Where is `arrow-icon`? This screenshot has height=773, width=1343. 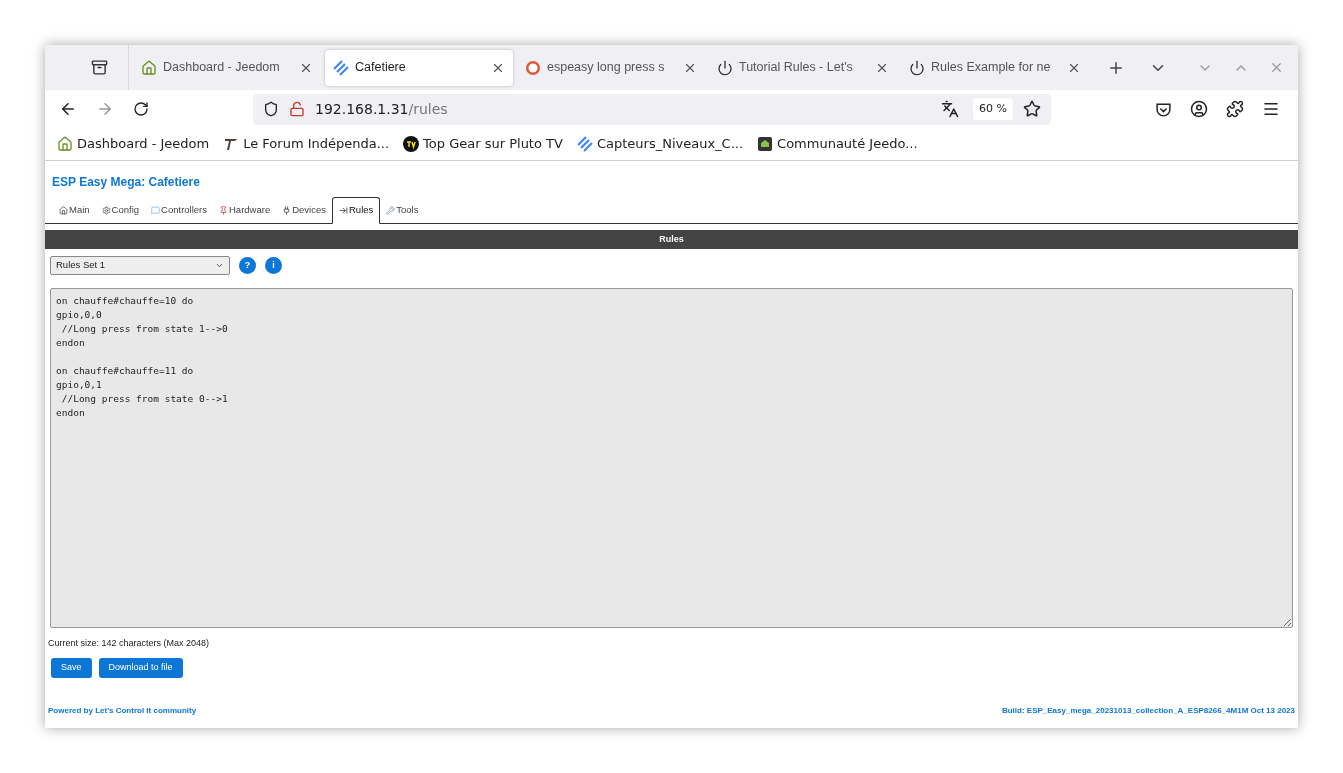 arrow-icon is located at coordinates (343, 210).